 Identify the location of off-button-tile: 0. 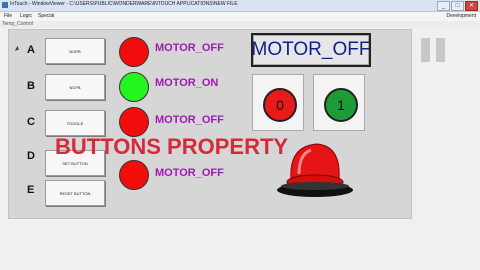
(278, 102).